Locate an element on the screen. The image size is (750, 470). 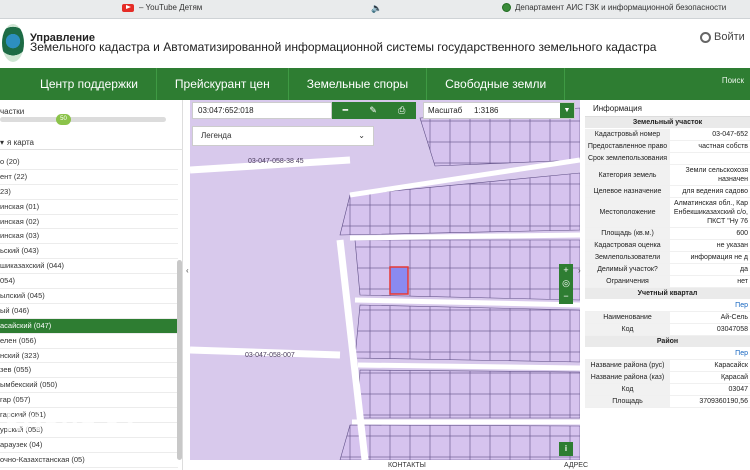
info-key: Делимый участок? is located at coordinates (627, 269).